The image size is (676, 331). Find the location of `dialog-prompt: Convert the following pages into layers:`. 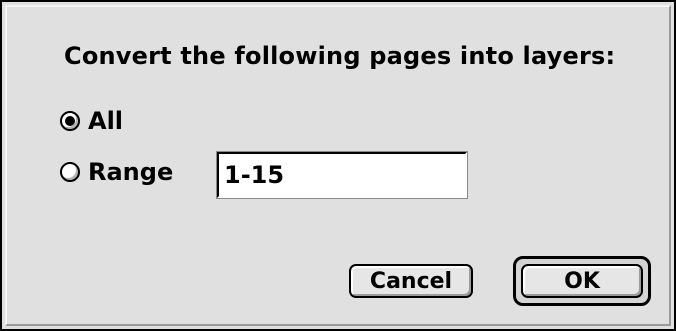

dialog-prompt: Convert the following pages into layers: is located at coordinates (340, 56).